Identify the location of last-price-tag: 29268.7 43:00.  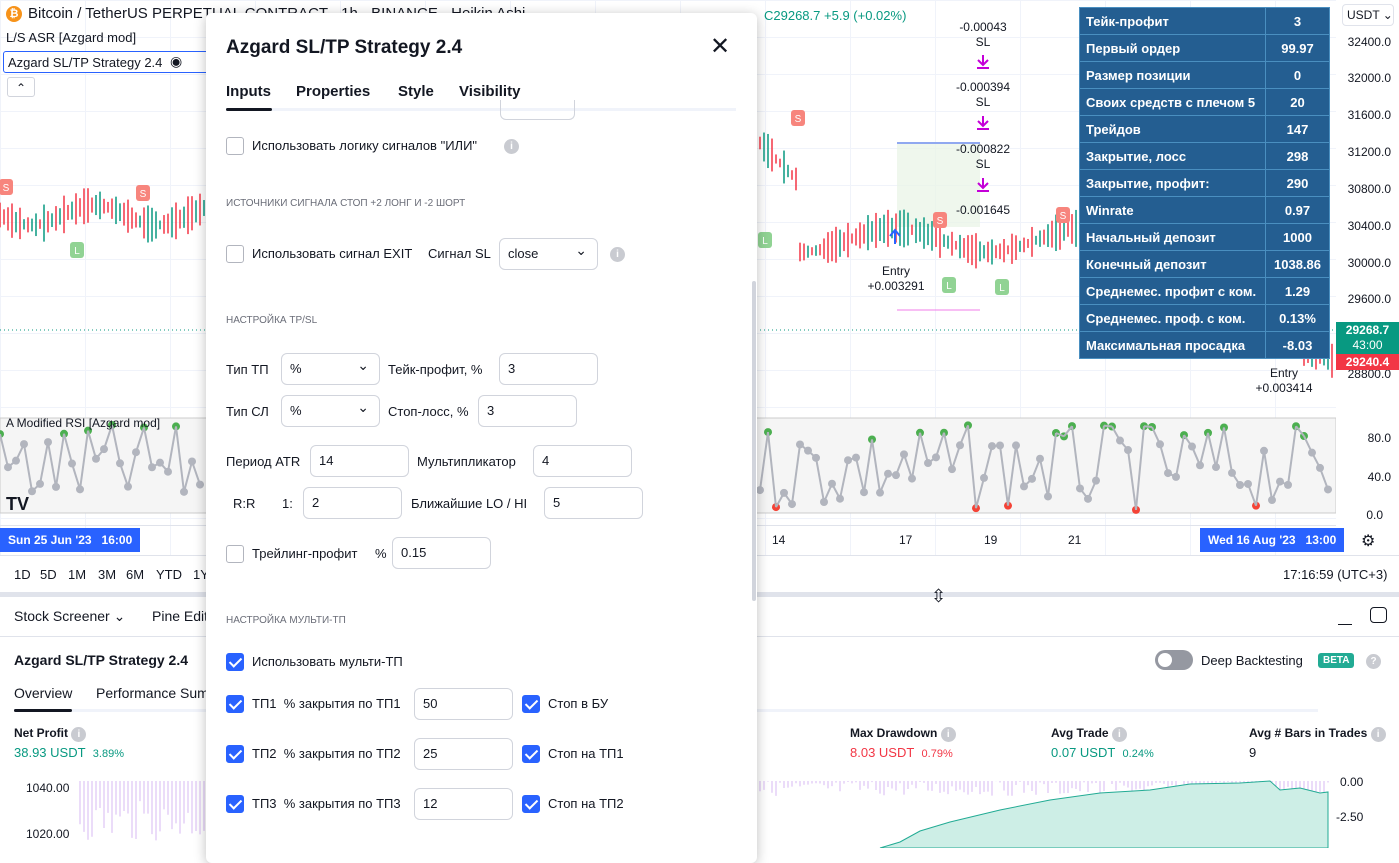
(1367, 338).